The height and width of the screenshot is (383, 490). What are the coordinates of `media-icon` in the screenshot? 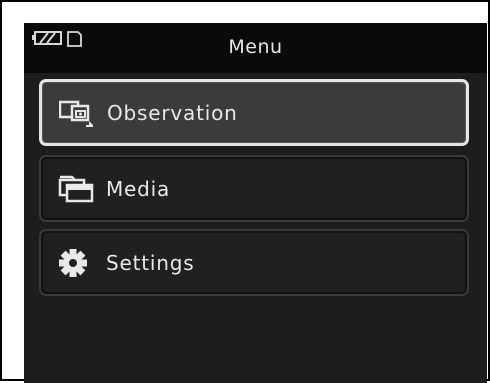 It's located at (77, 189).